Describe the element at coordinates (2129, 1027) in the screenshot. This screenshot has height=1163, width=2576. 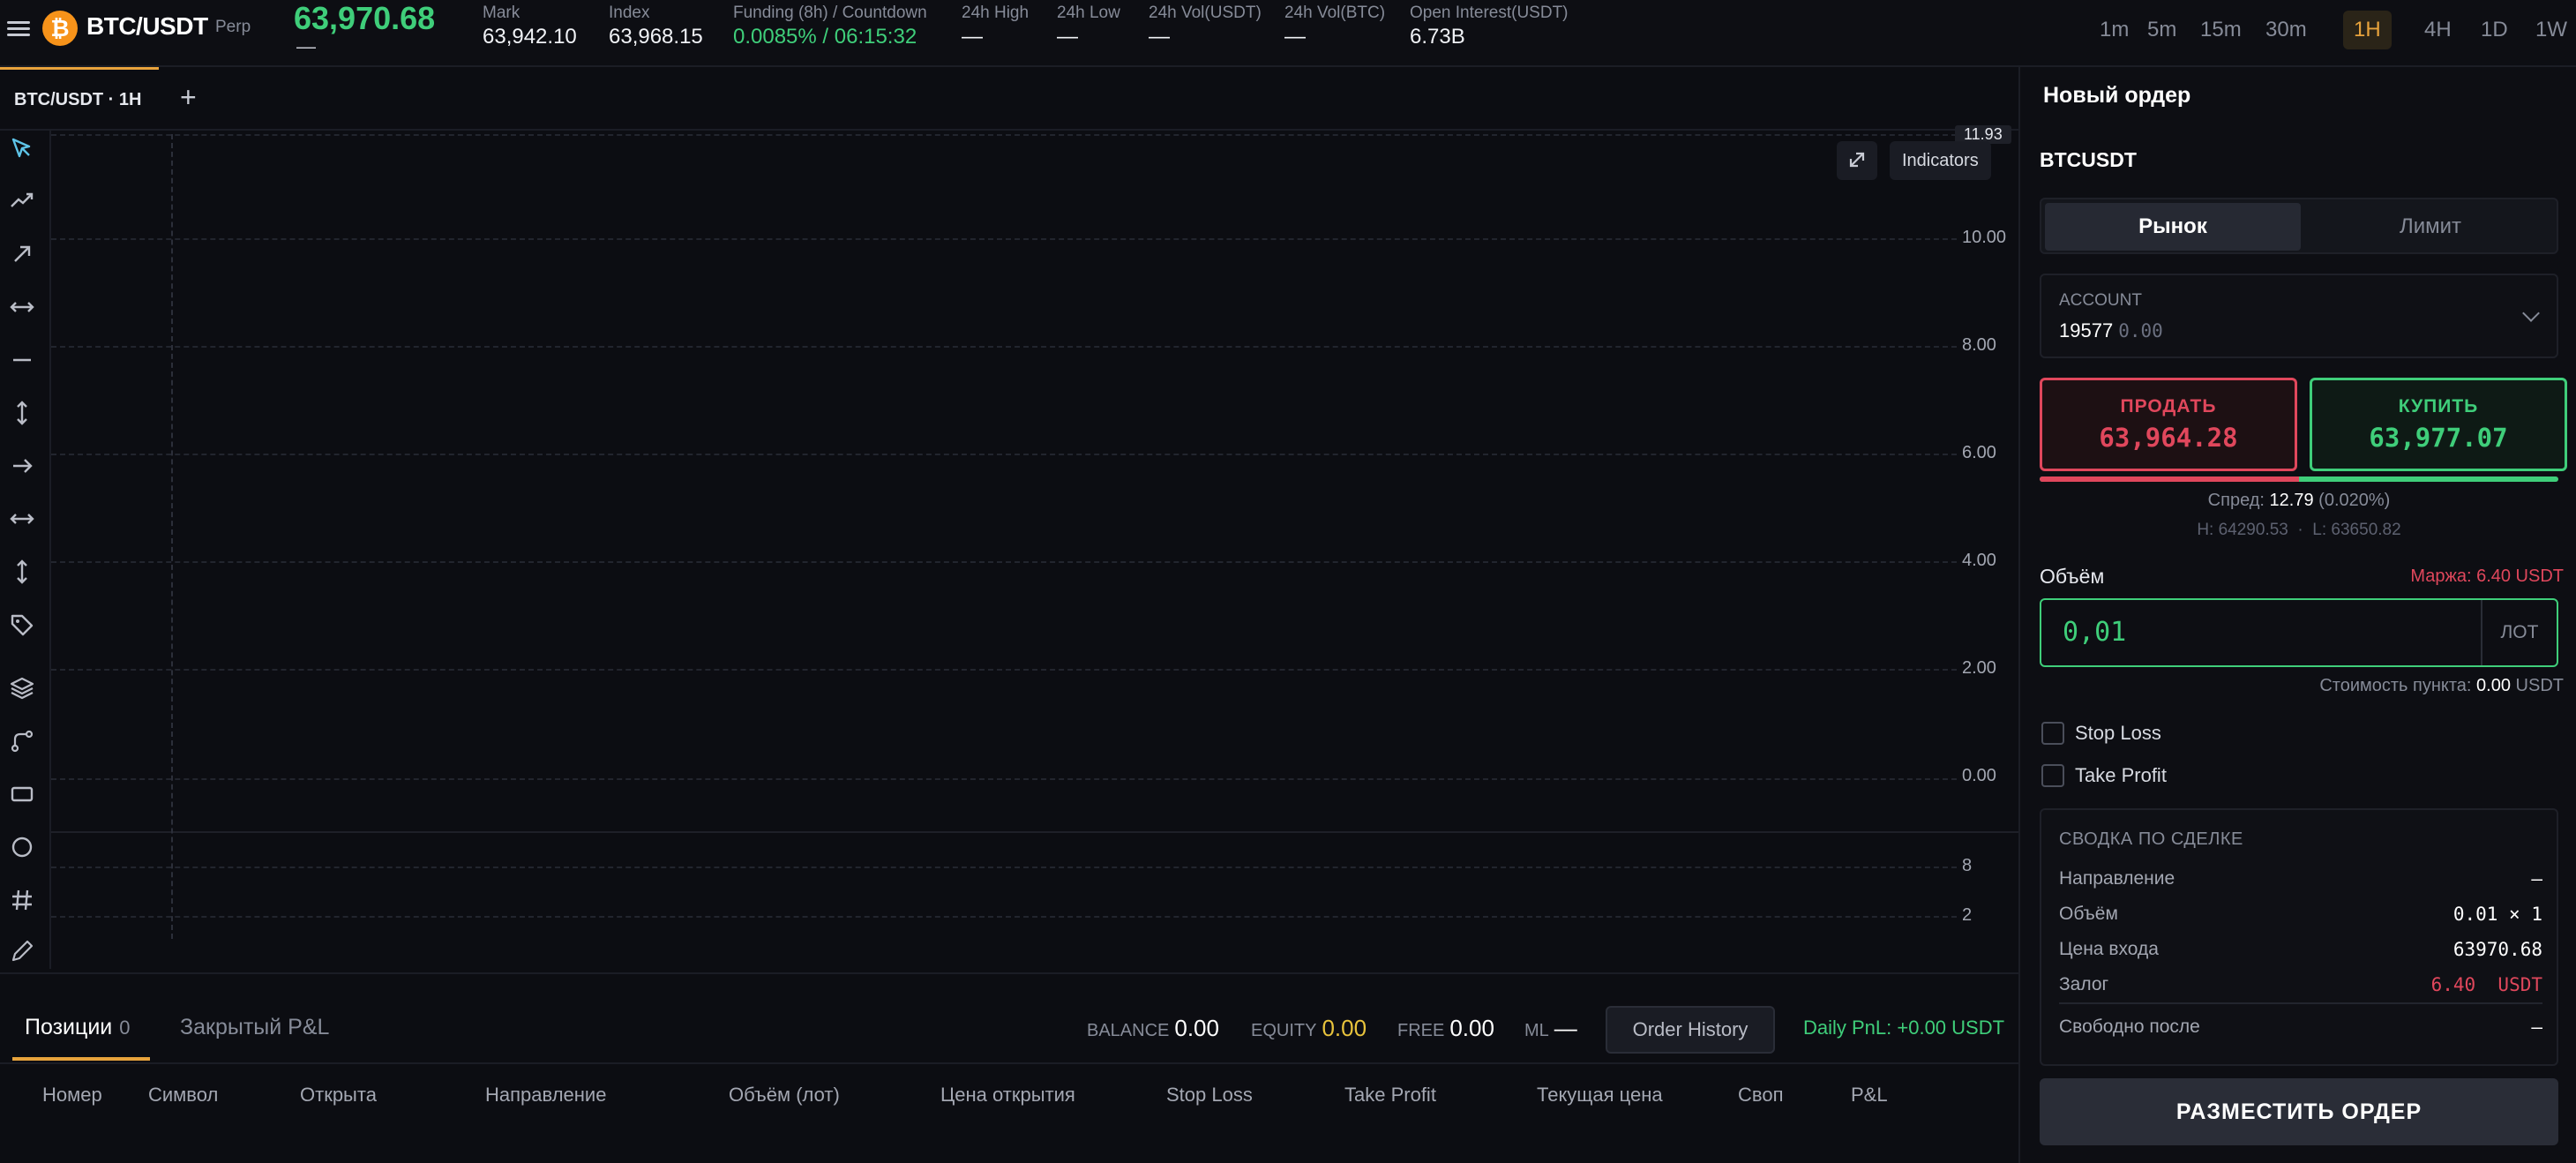
I see `summary-label: Свободно после` at that location.